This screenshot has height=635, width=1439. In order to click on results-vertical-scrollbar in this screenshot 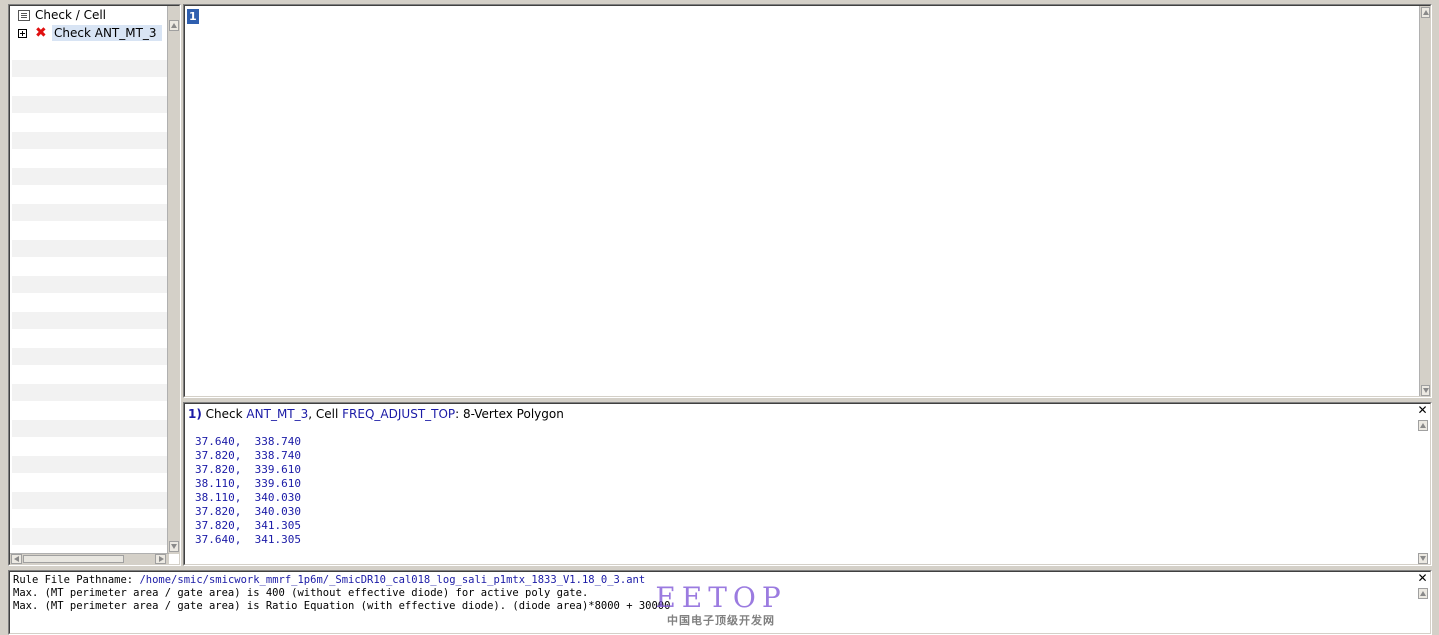, I will do `click(1424, 201)`.